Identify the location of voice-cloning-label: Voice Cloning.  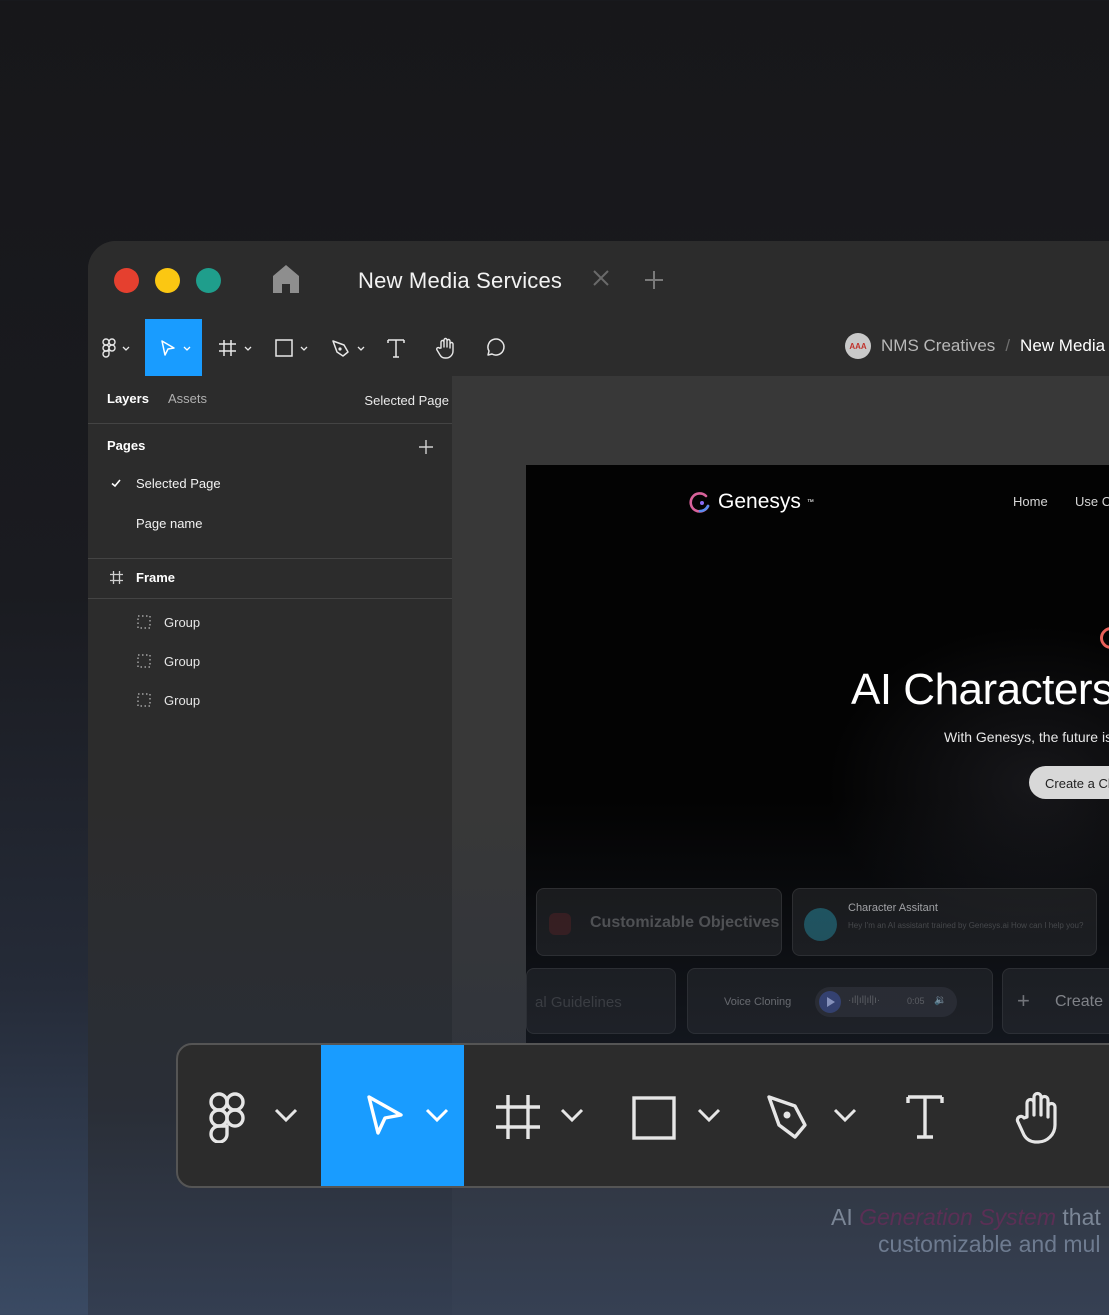
(758, 1002).